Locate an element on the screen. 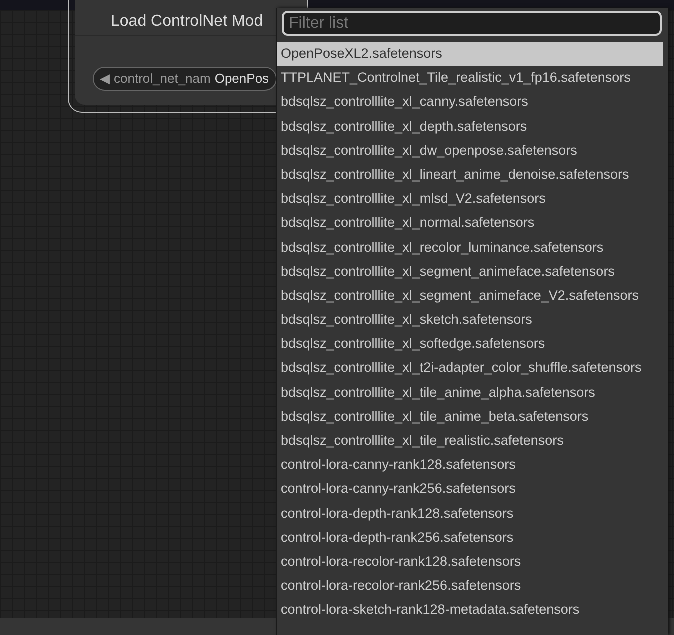  menu-item: bdsqlsz_controlllite_xl_recolor_luminance.safetensors is located at coordinates (470, 248).